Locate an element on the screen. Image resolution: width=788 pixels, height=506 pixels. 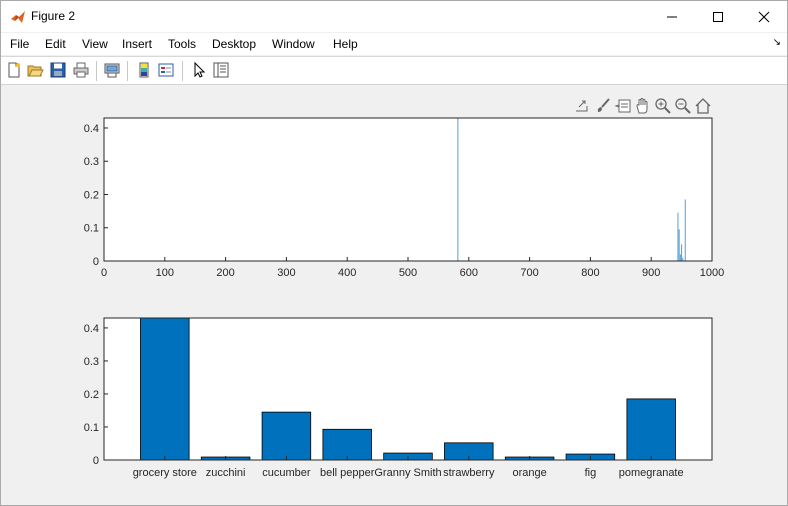
figure-toolbar is located at coordinates (394, 71).